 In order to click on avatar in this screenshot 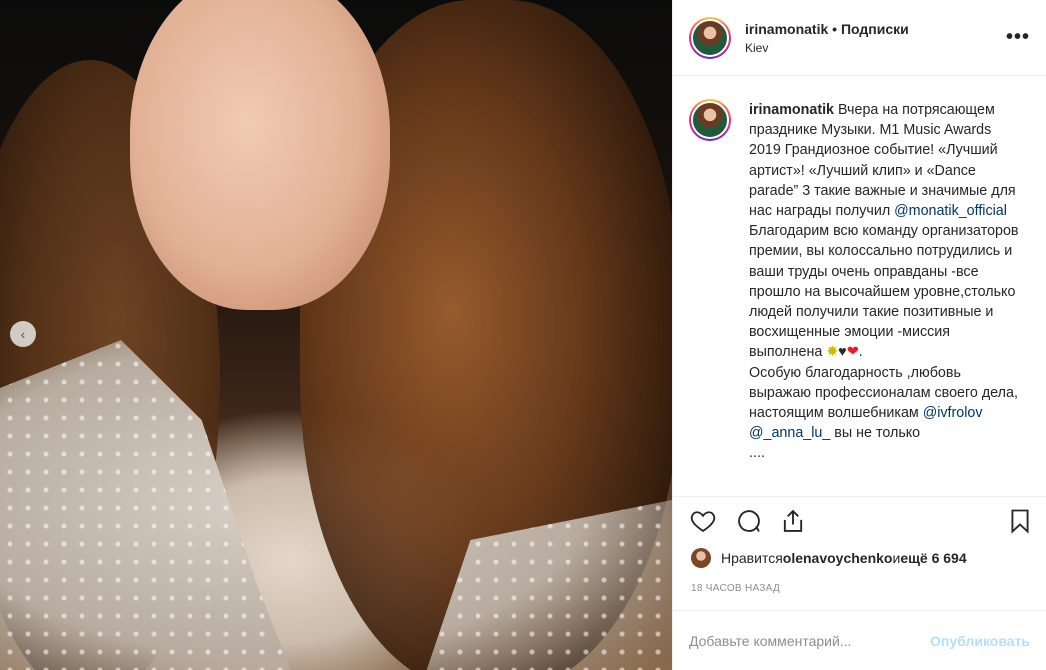, I will do `click(710, 37)`.